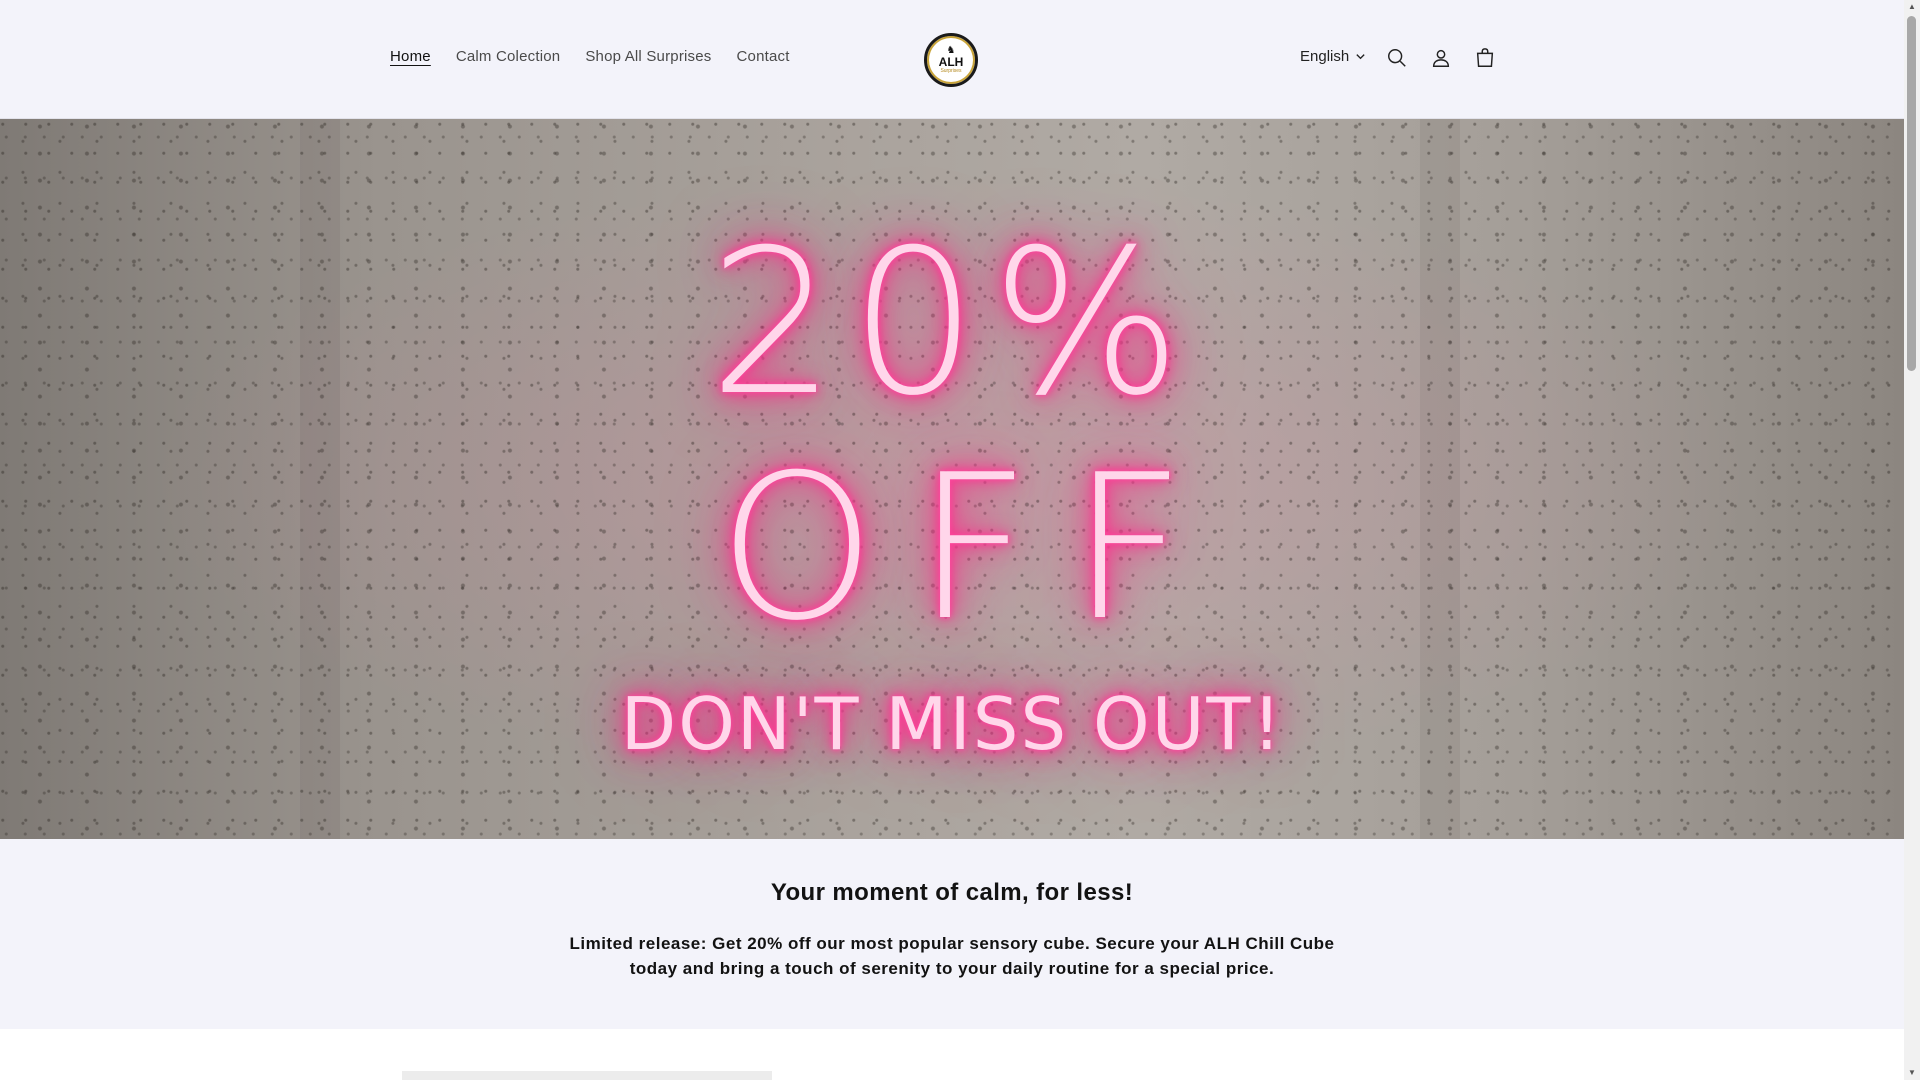 This screenshot has height=1080, width=1920. Describe the element at coordinates (1912, 540) in the screenshot. I see `page-scrollbar: ▲ ▼` at that location.